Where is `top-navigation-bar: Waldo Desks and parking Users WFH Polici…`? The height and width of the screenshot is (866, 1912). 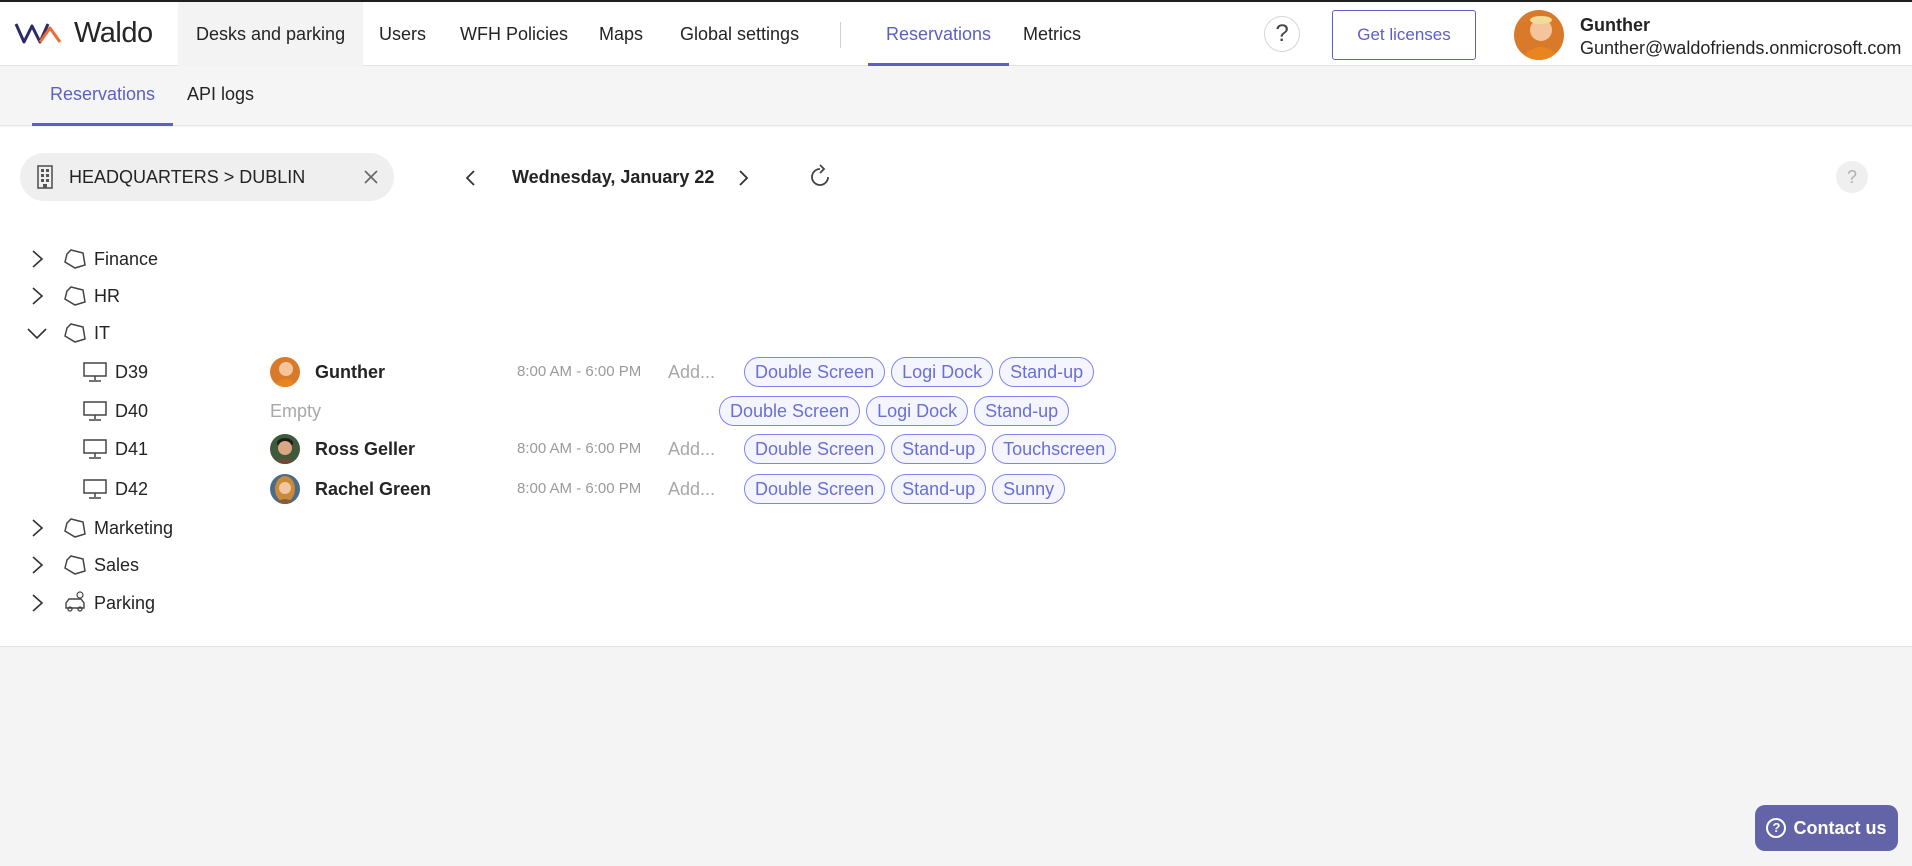
top-navigation-bar: Waldo Desks and parking Users WFH Polici… is located at coordinates (956, 33).